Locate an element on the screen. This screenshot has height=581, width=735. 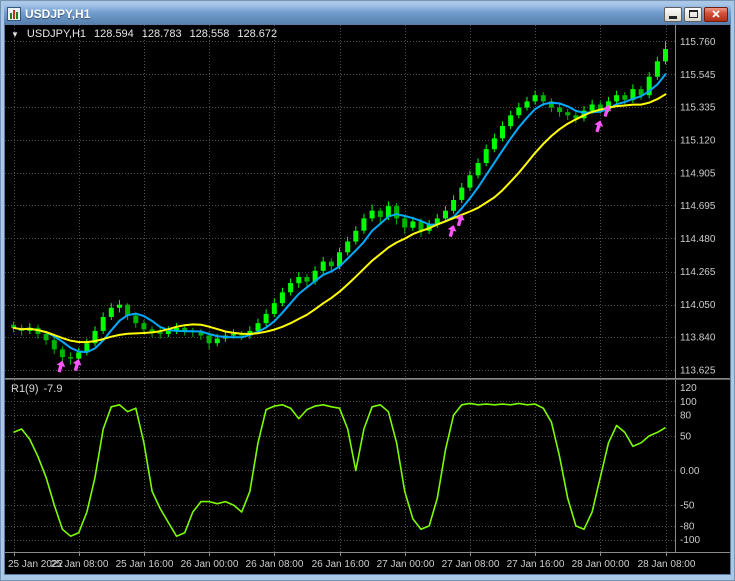
svg-text: 26 Jan 00:00 is located at coordinates (210, 564).